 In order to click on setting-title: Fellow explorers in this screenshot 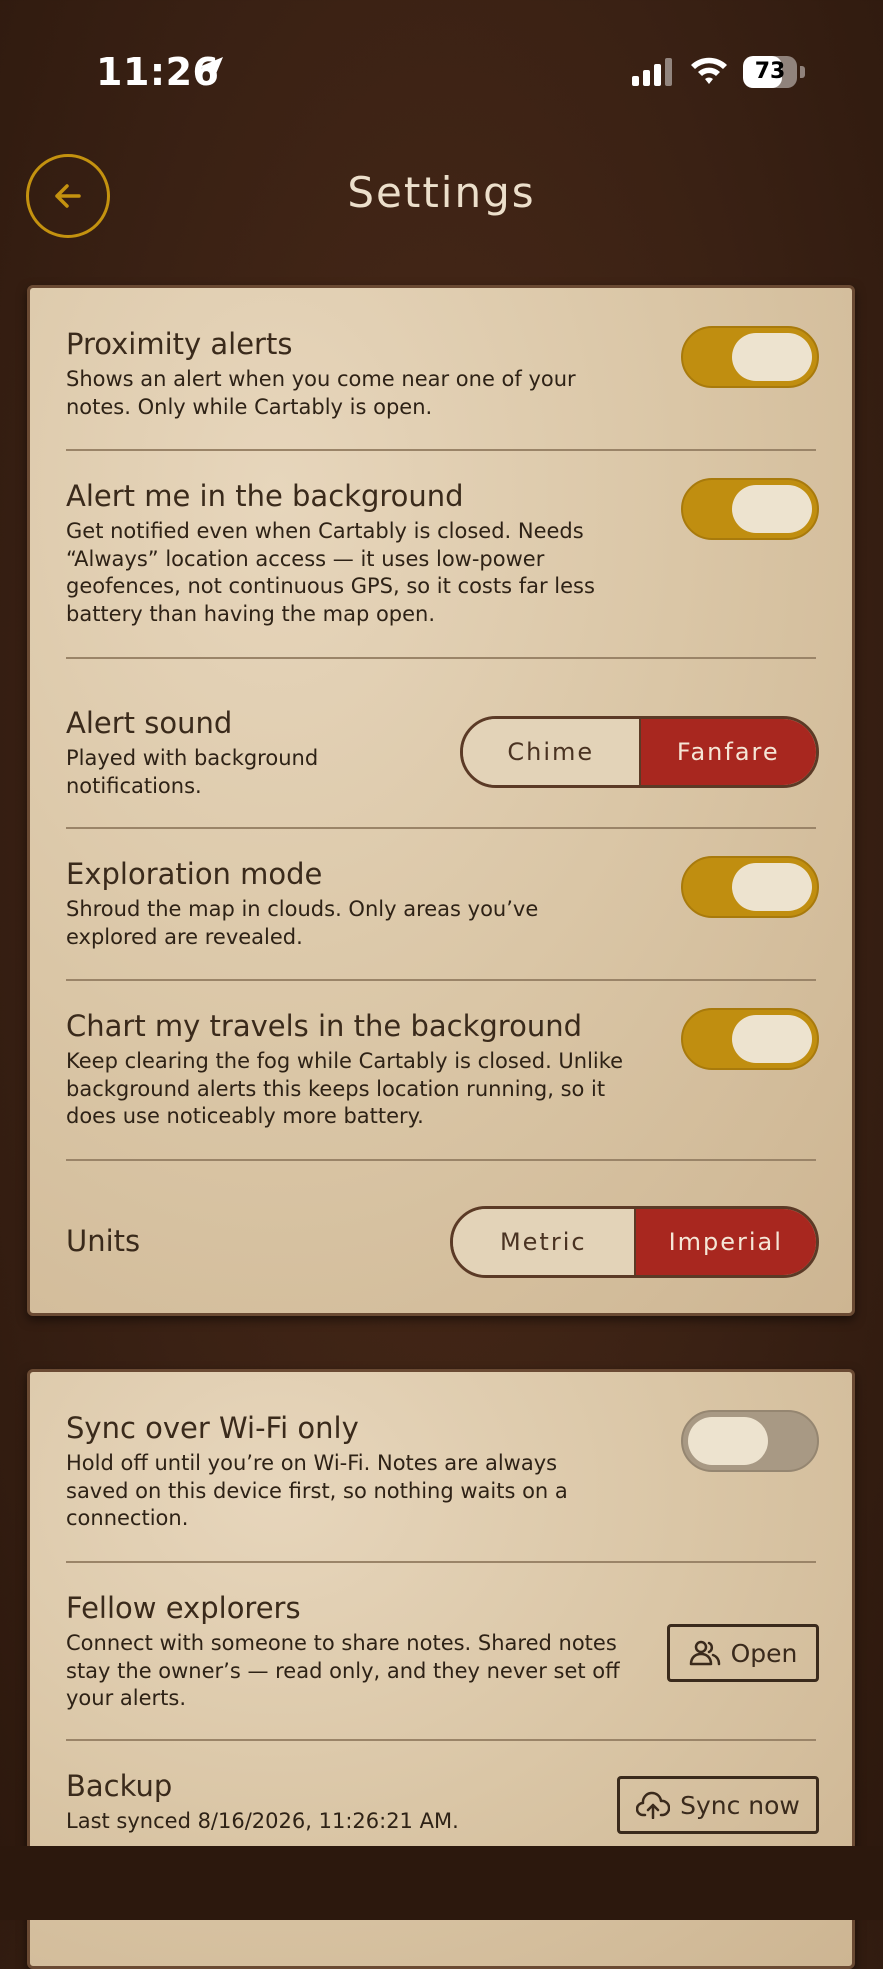, I will do `click(183, 1608)`.